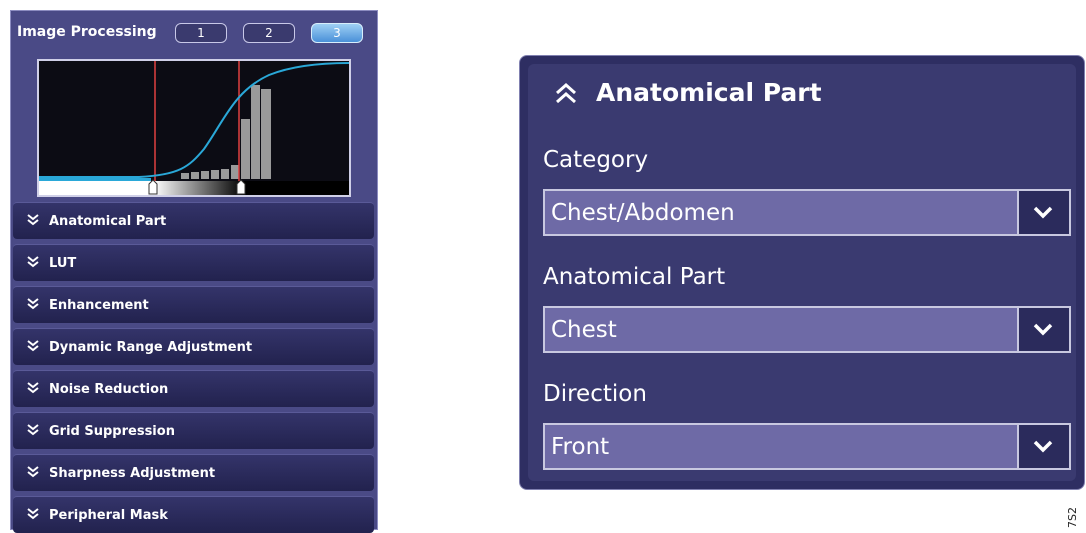 Image resolution: width=1086 pixels, height=533 pixels. Describe the element at coordinates (201, 33) in the screenshot. I see `preset-button-1: 1` at that location.